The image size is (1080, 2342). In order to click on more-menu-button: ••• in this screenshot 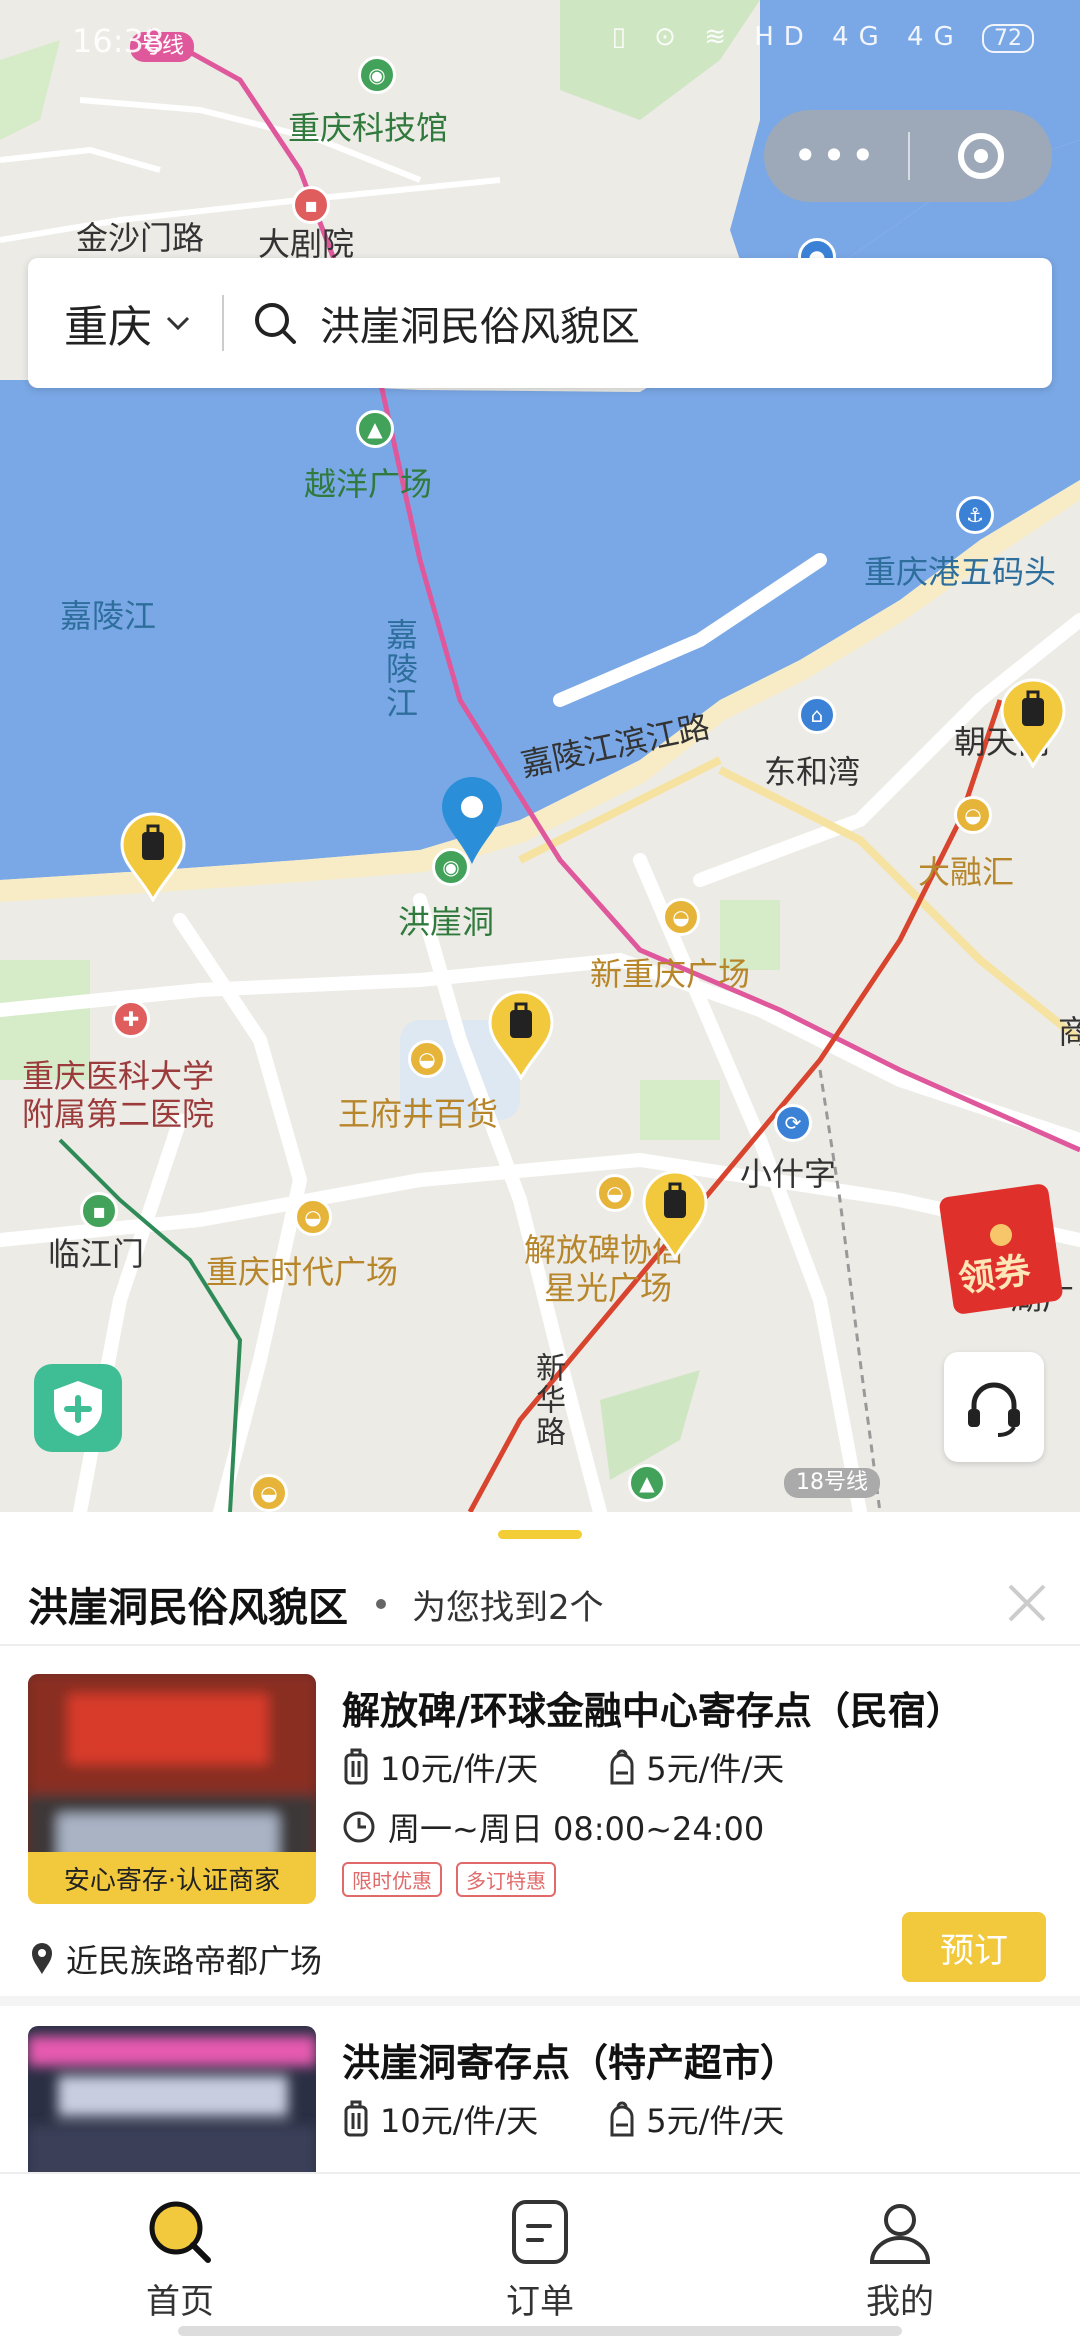, I will do `click(836, 156)`.